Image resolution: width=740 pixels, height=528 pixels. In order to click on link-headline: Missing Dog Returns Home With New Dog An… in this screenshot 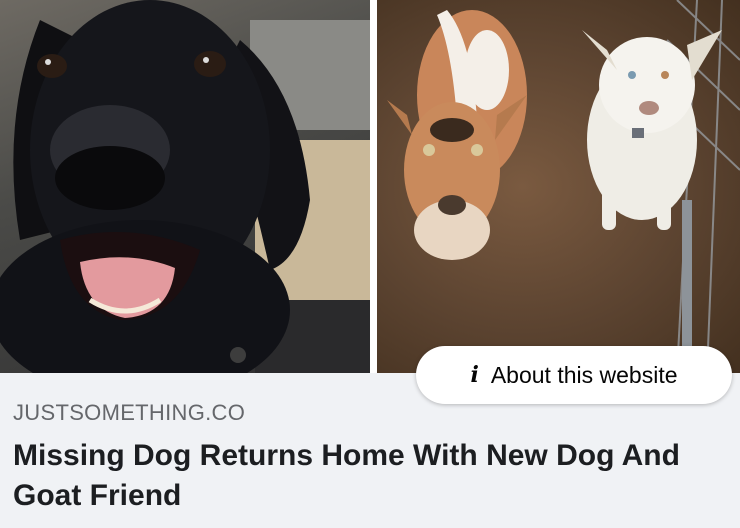, I will do `click(368, 476)`.